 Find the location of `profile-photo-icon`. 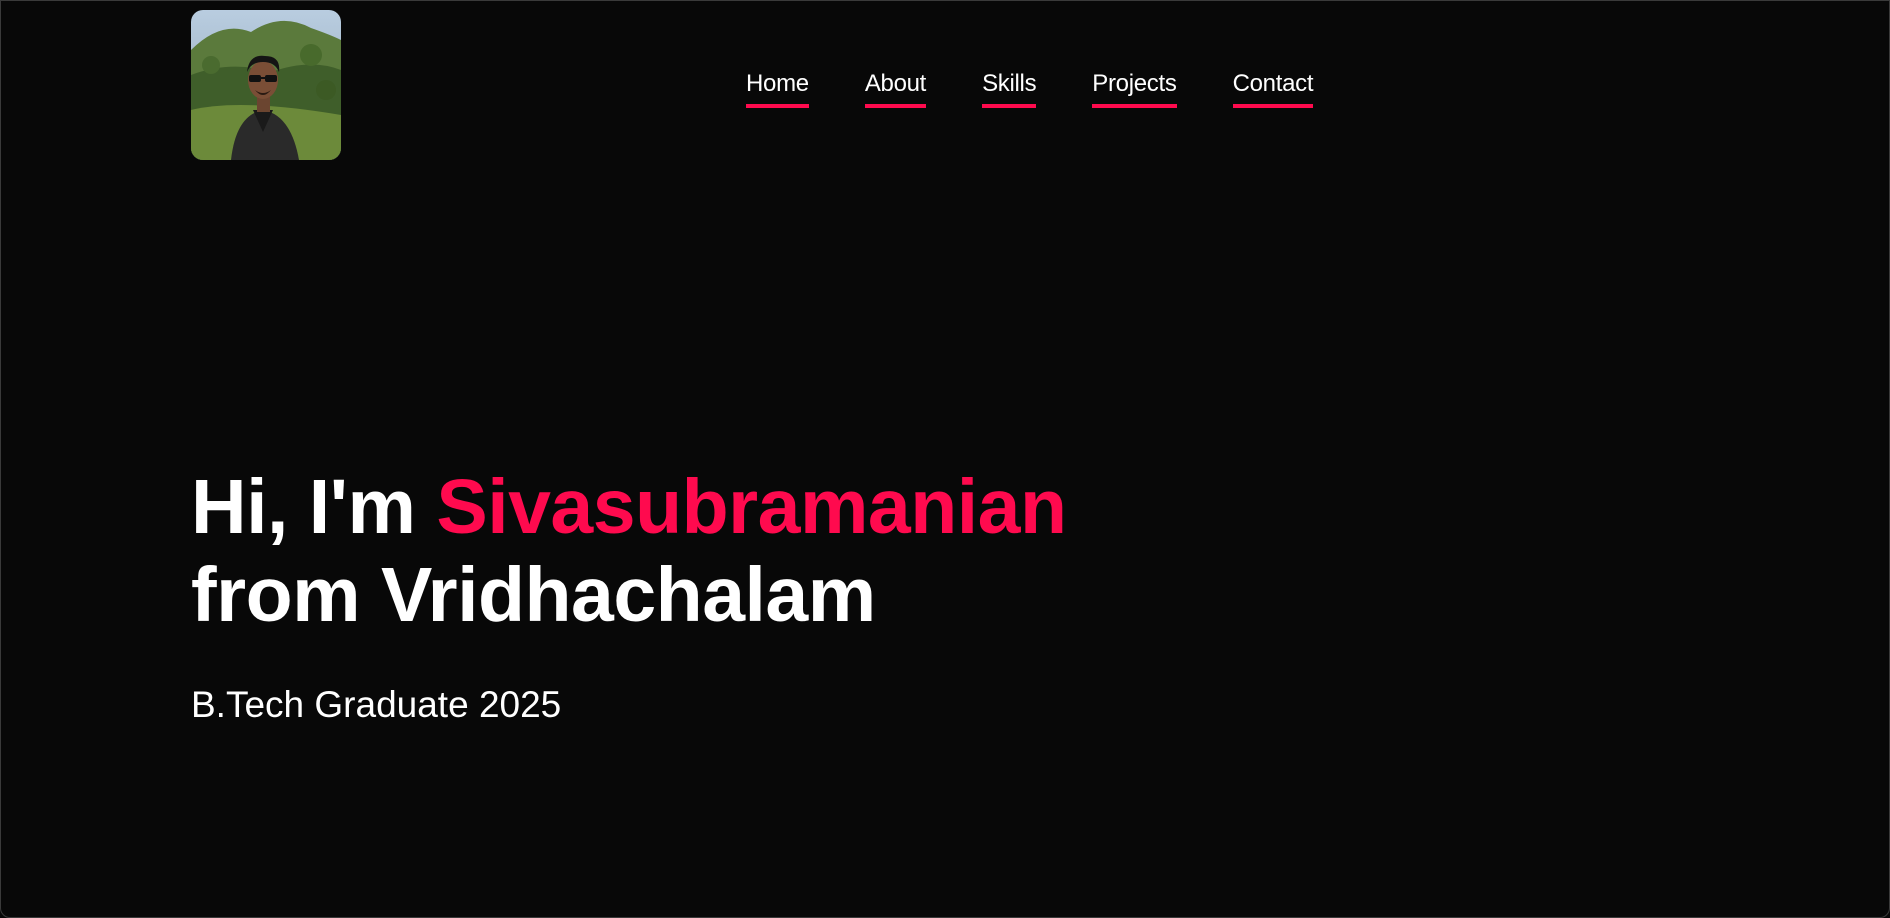

profile-photo-icon is located at coordinates (266, 85).